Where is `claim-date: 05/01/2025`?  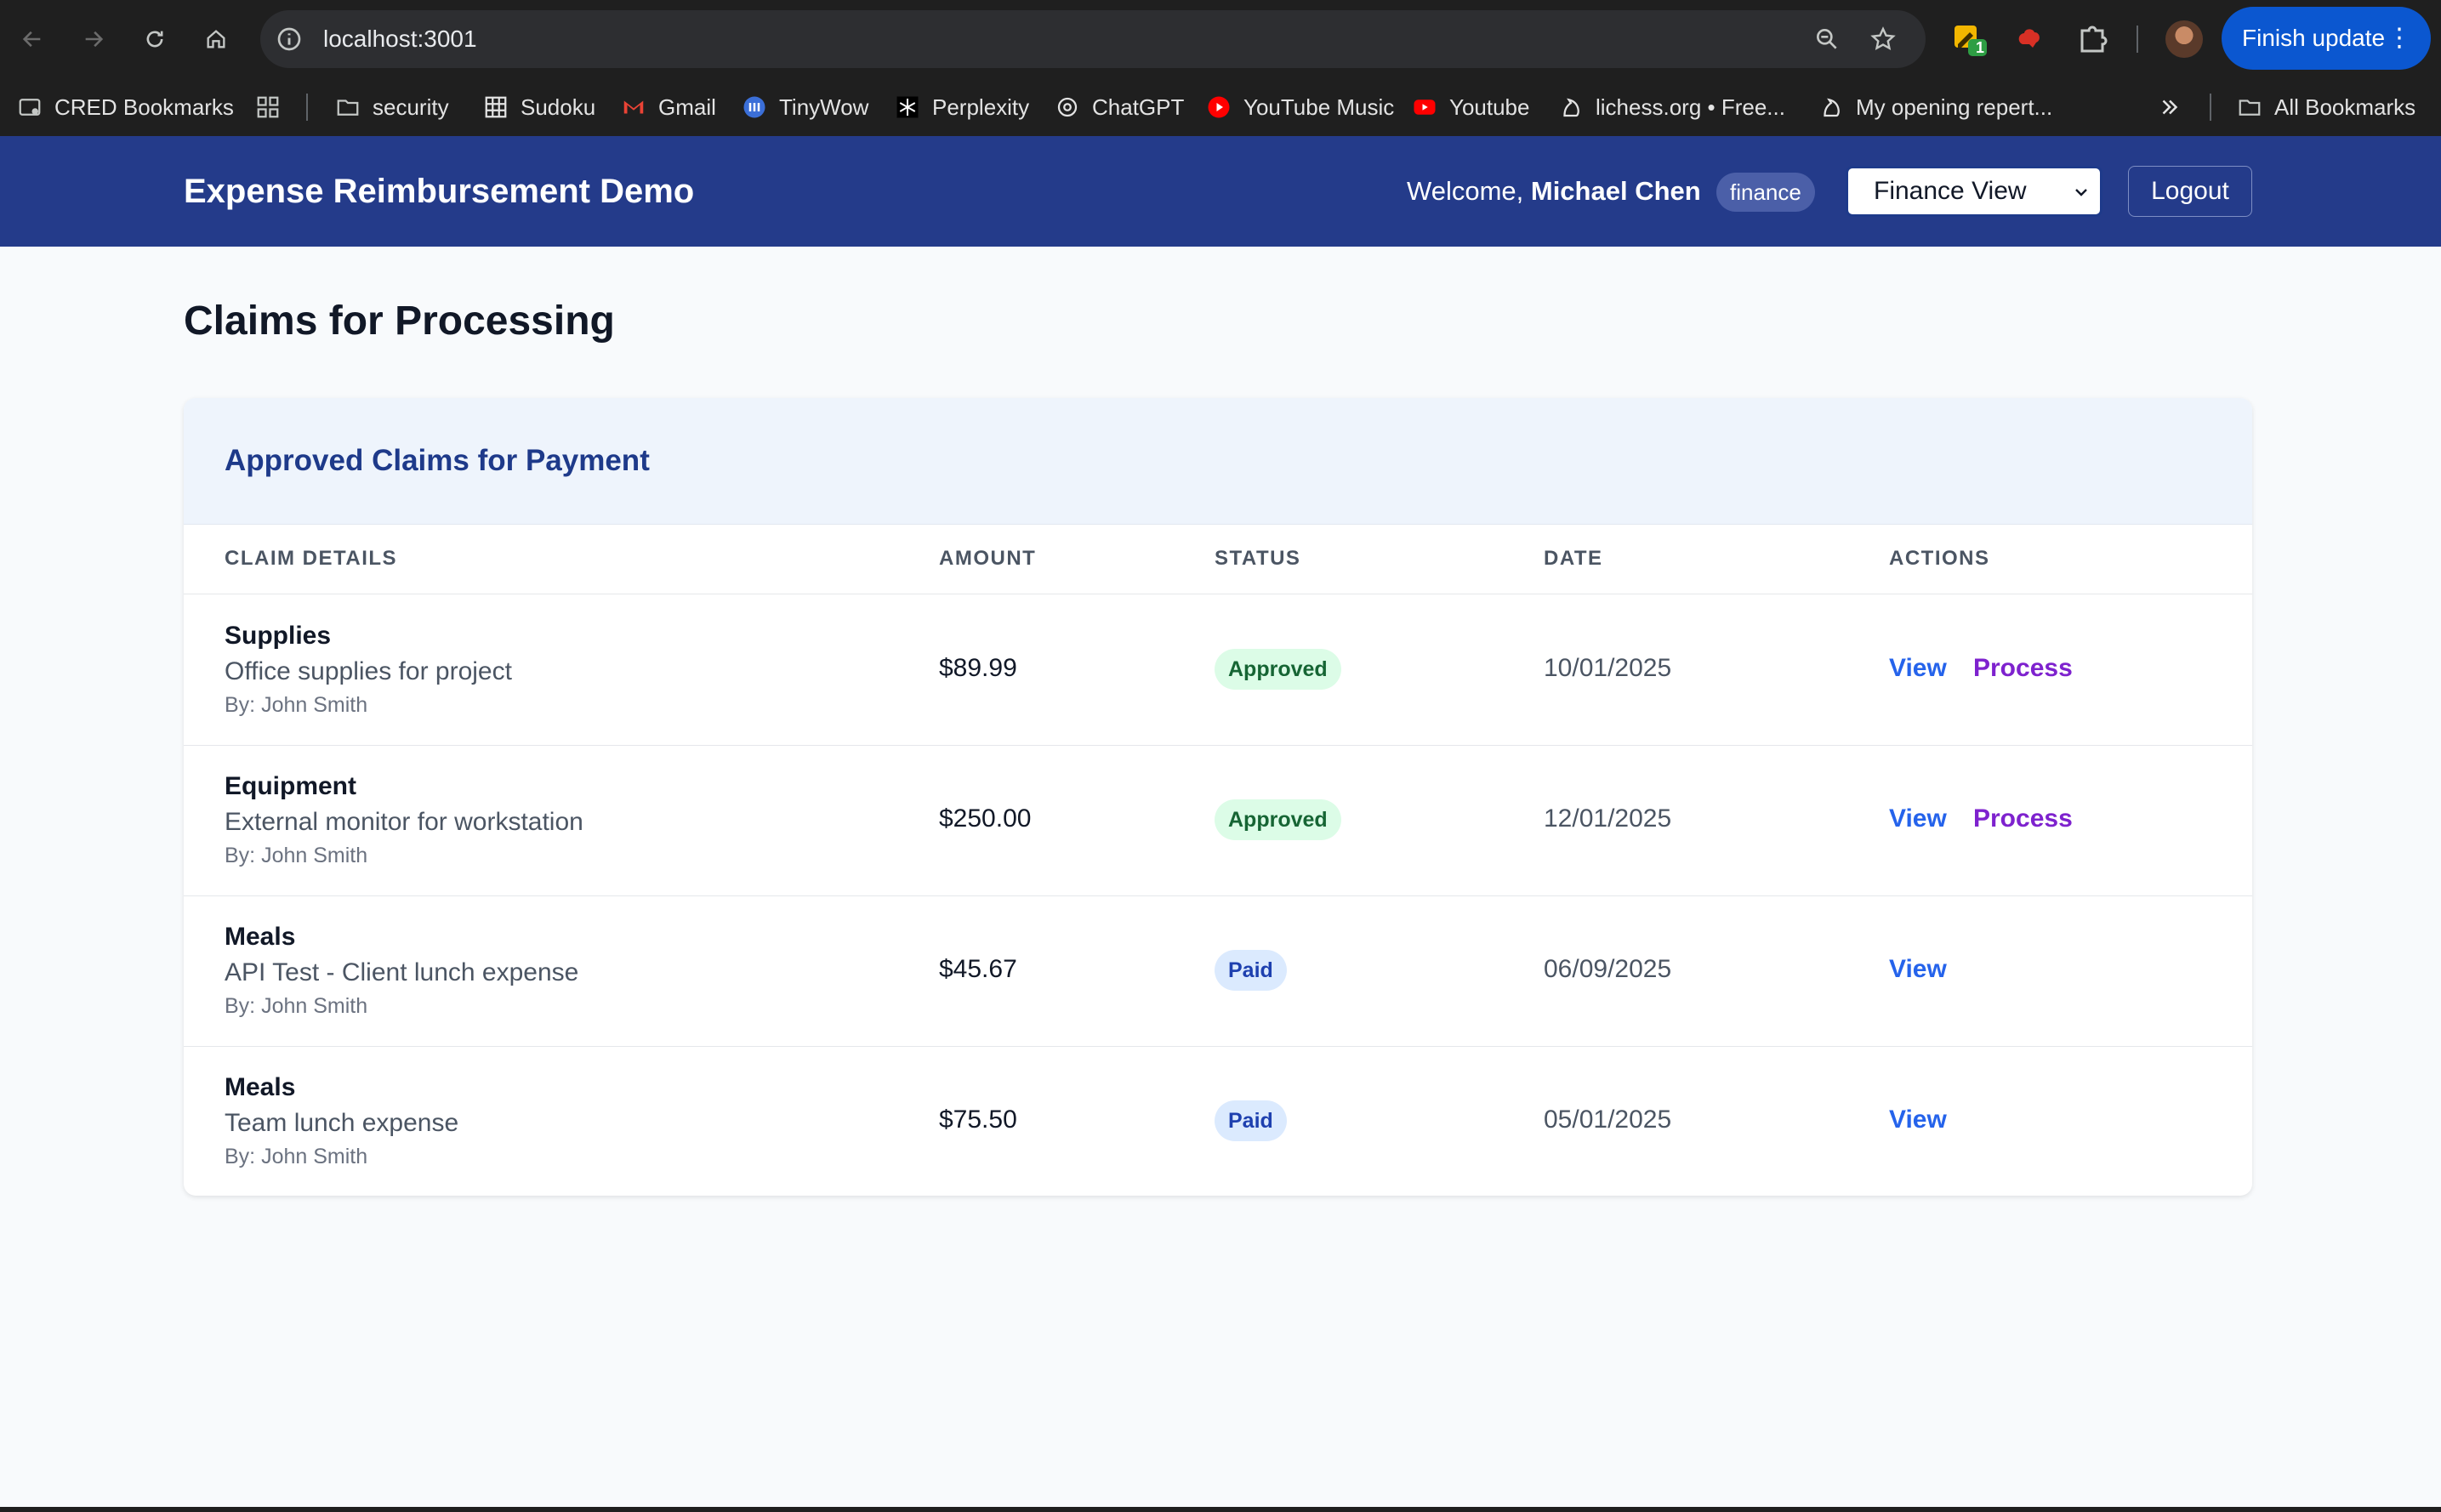 claim-date: 05/01/2025 is located at coordinates (1608, 1120).